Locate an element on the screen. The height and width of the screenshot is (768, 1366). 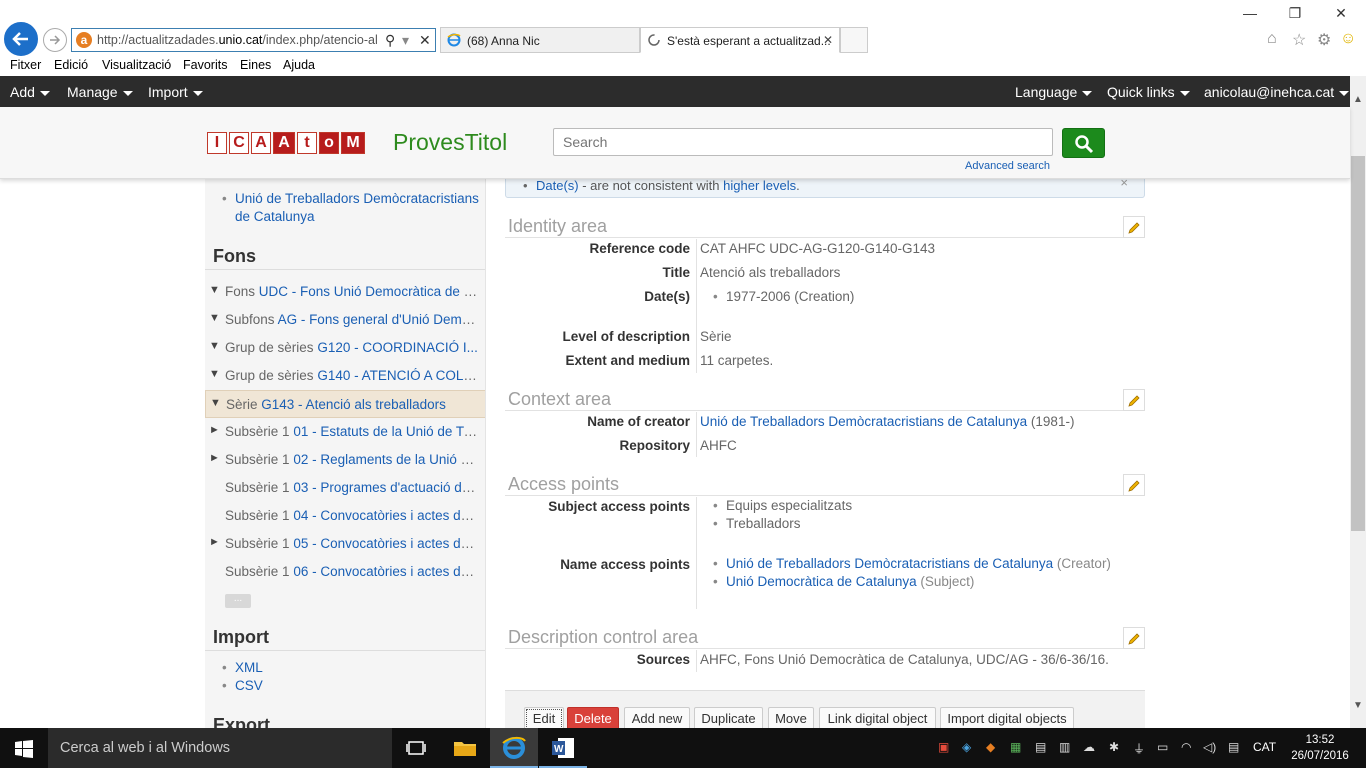
tree-item-title-link: AG - Fons general d'Unió Democràtica is located at coordinates (379, 319).